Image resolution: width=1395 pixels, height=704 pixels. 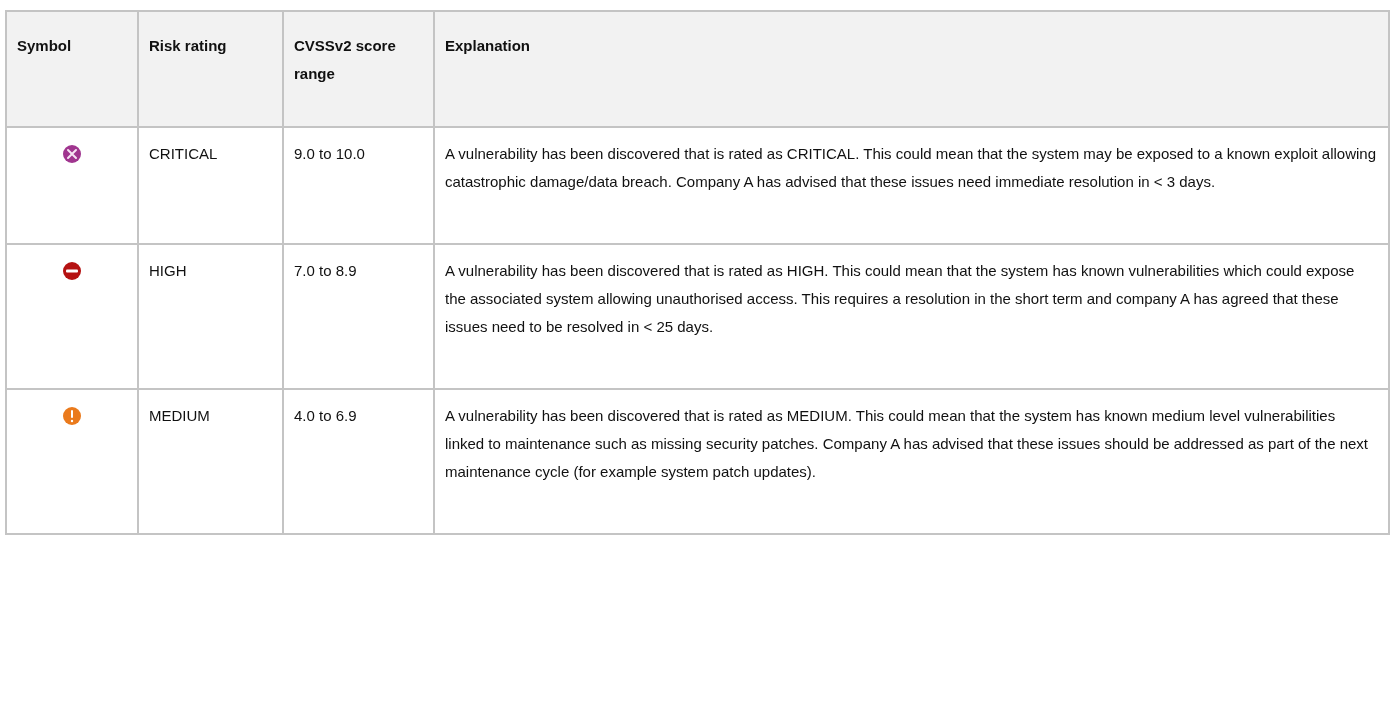 What do you see at coordinates (72, 69) in the screenshot?
I see `column-header: Symbol` at bounding box center [72, 69].